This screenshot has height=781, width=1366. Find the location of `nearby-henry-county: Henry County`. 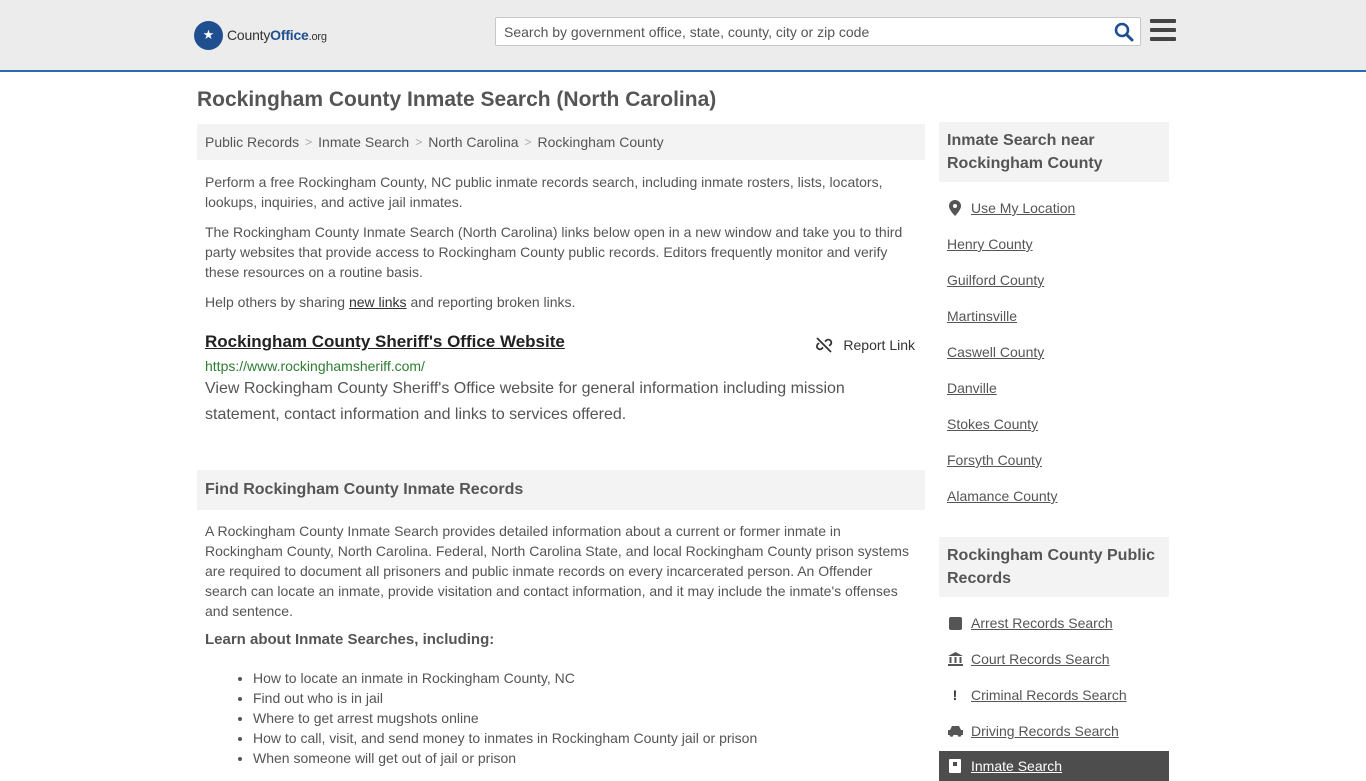

nearby-henry-county: Henry County is located at coordinates (990, 244).